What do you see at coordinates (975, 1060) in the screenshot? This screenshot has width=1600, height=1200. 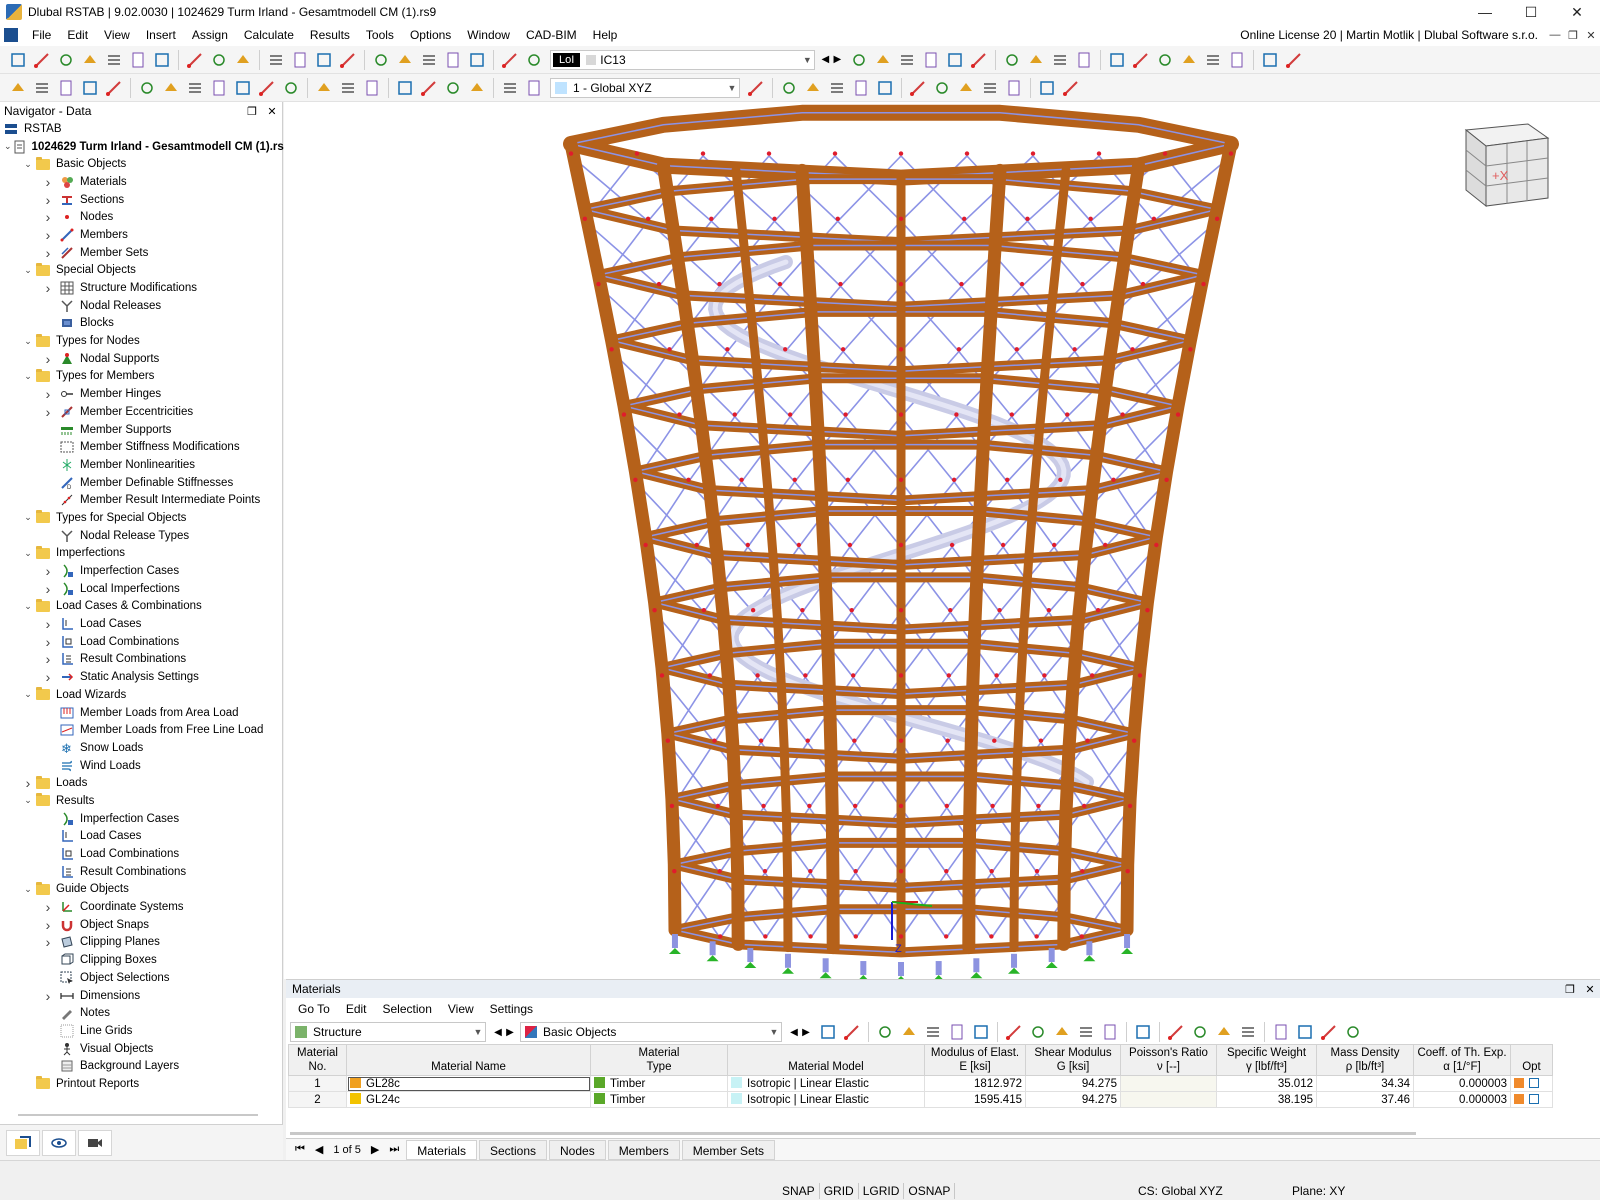 I see `column-header: Modulus of Elast. E [ksi]` at bounding box center [975, 1060].